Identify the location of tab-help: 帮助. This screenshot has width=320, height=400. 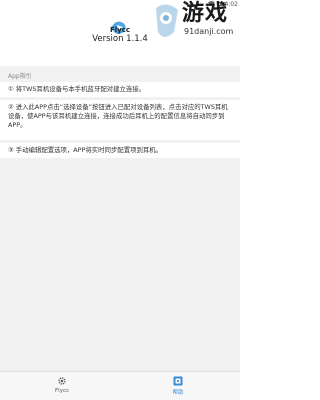
(178, 386).